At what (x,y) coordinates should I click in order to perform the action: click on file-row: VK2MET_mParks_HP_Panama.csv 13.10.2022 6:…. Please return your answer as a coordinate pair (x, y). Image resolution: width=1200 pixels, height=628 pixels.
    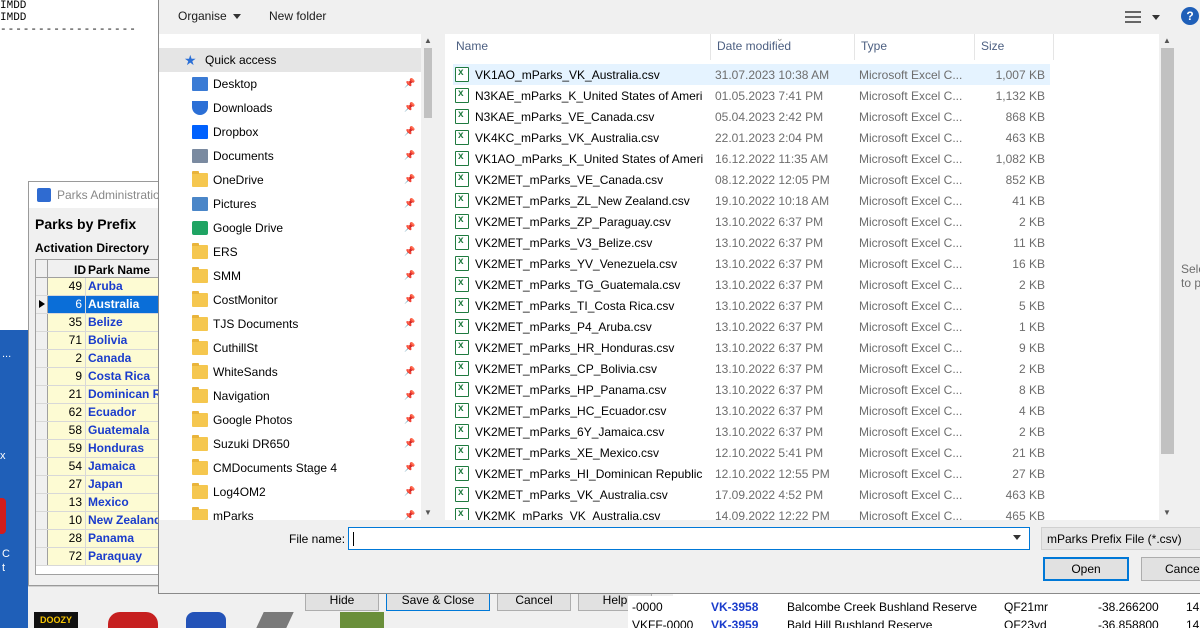
    Looking at the image, I should click on (751, 389).